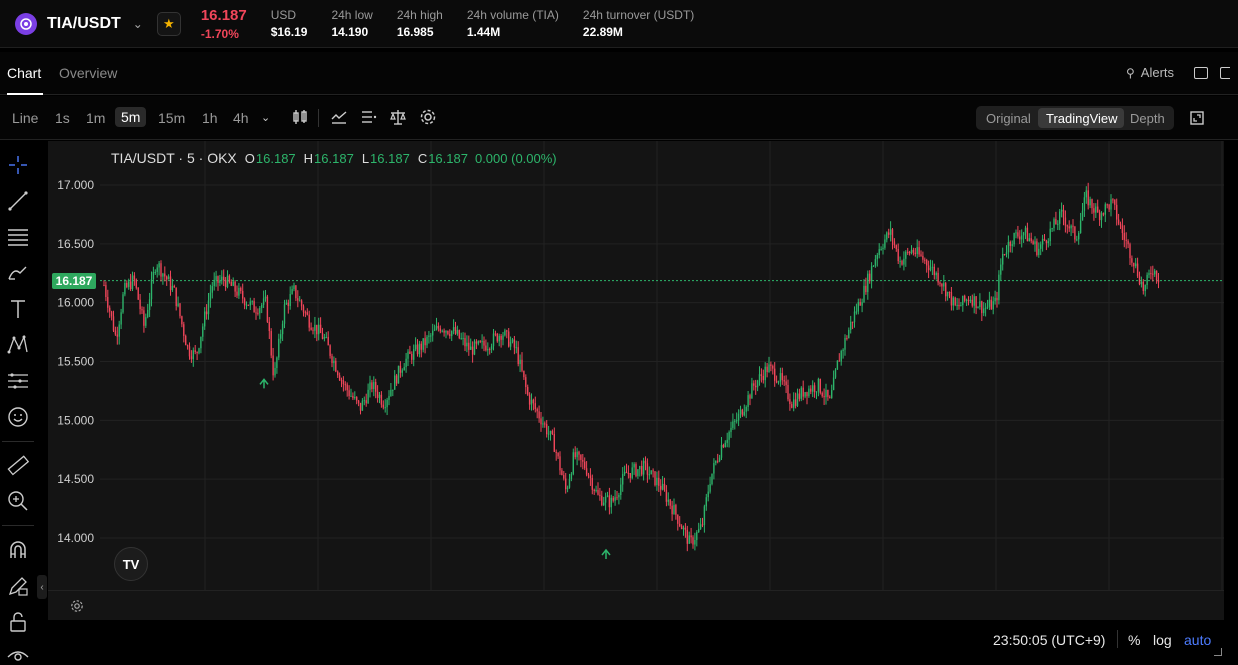 This screenshot has height=665, width=1238. Describe the element at coordinates (18, 201) in the screenshot. I see `trend-line-icon` at that location.